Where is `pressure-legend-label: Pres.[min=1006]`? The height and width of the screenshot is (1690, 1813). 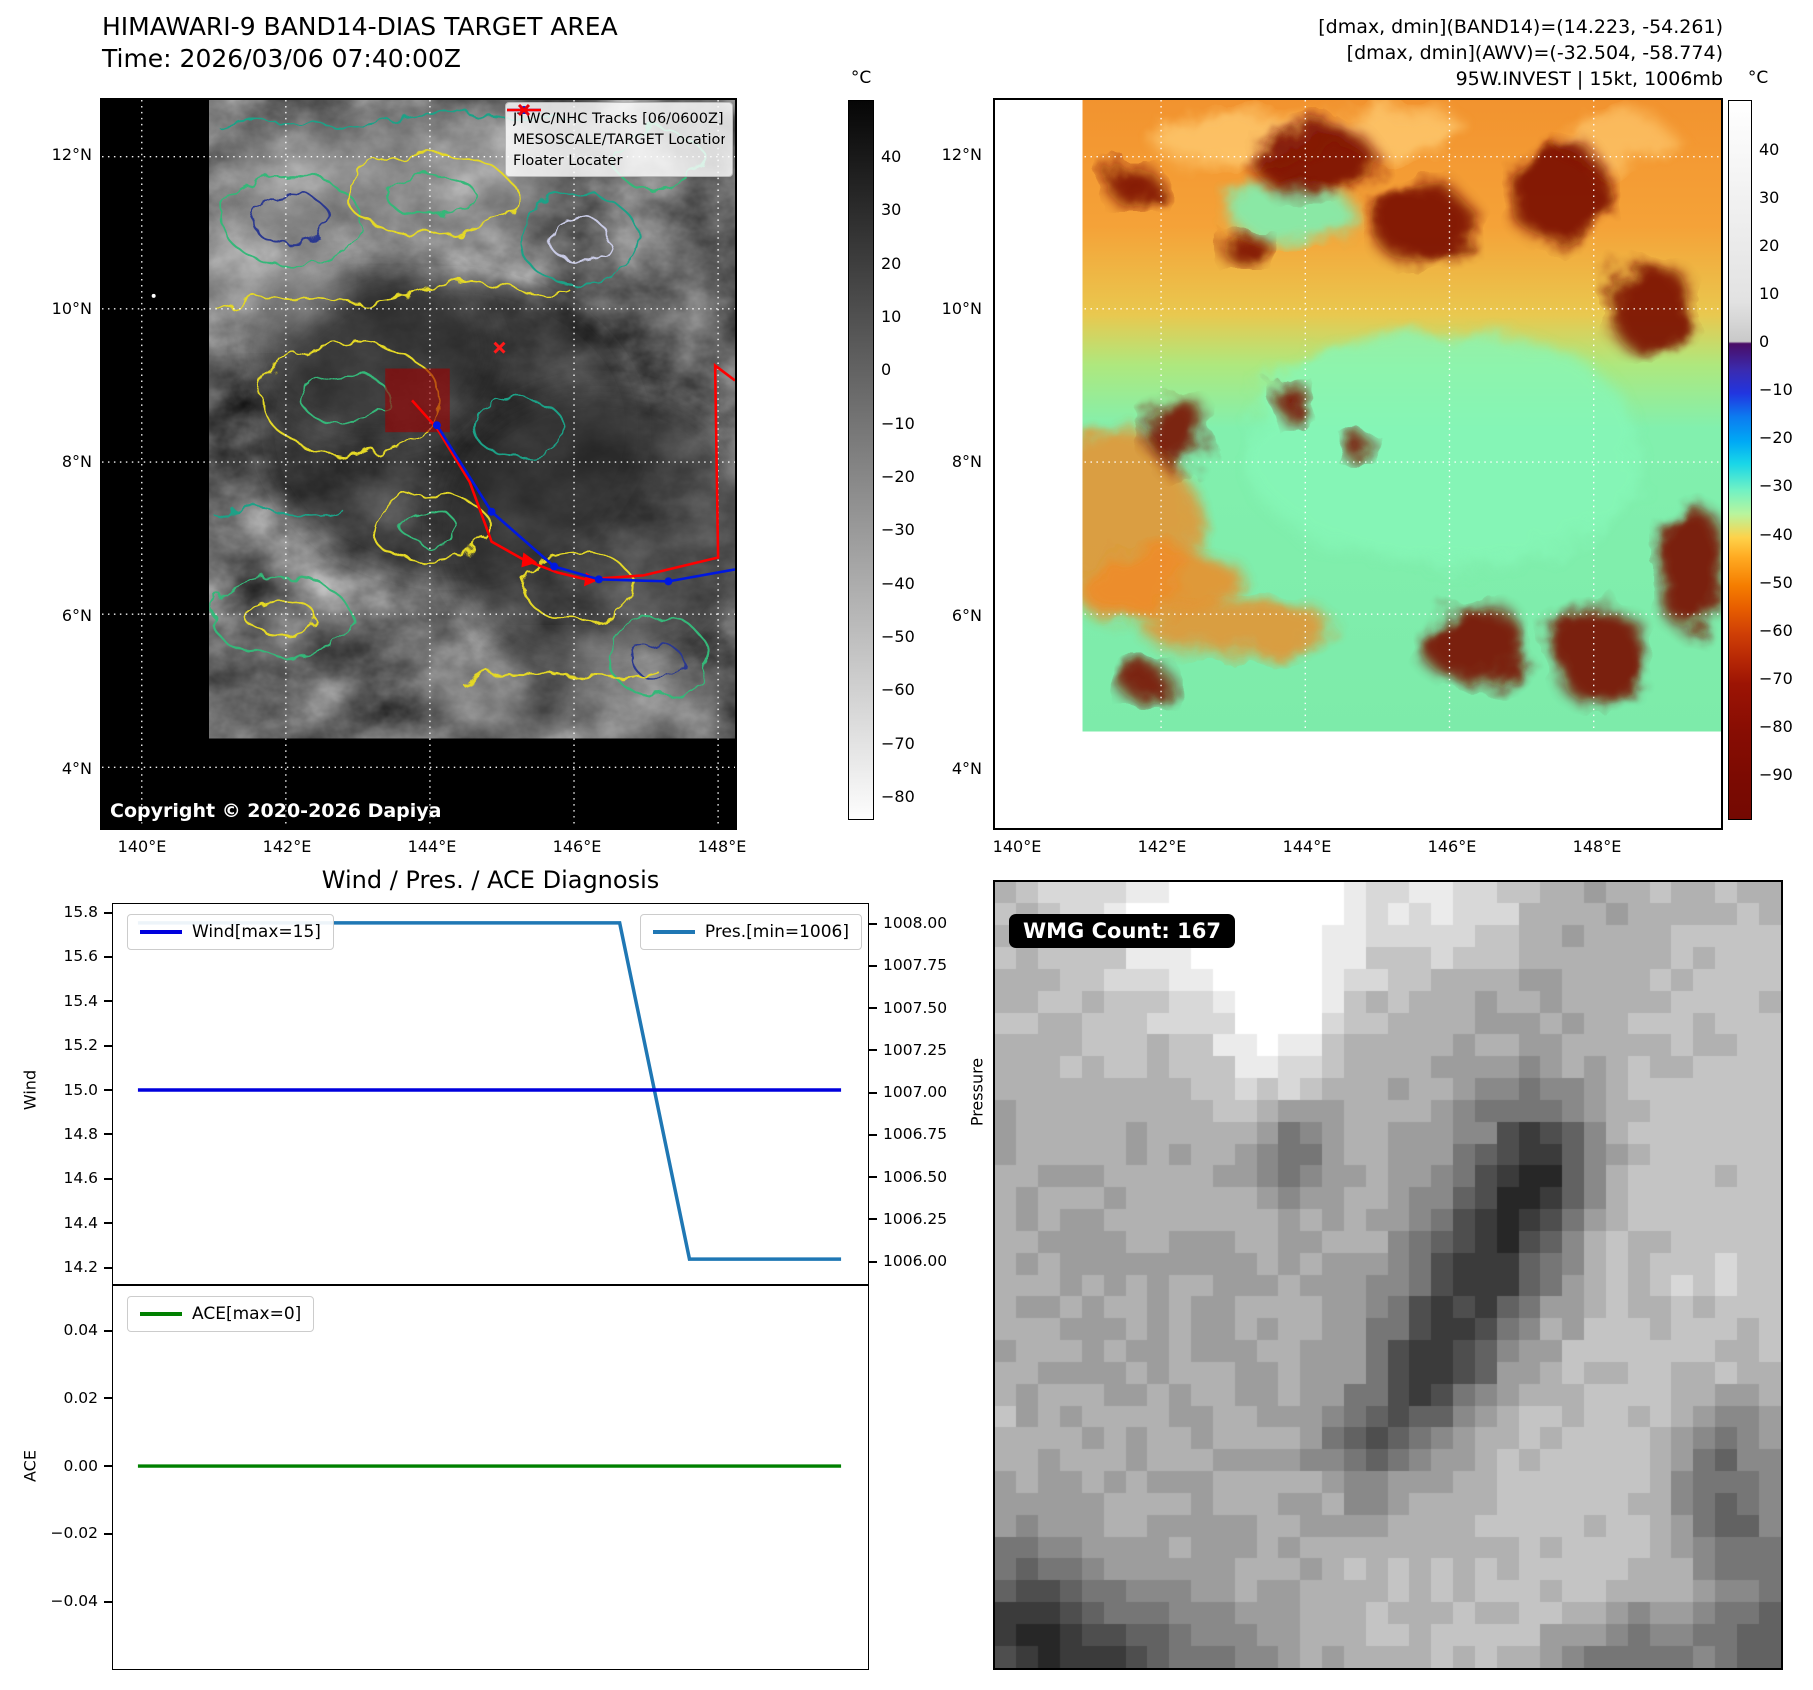
pressure-legend-label: Pres.[min=1006] is located at coordinates (776, 932).